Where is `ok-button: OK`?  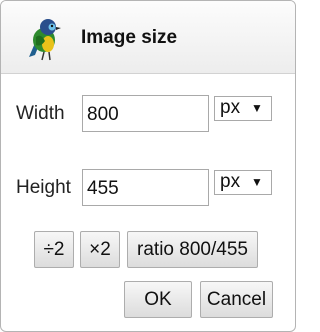 ok-button: OK is located at coordinates (158, 299).